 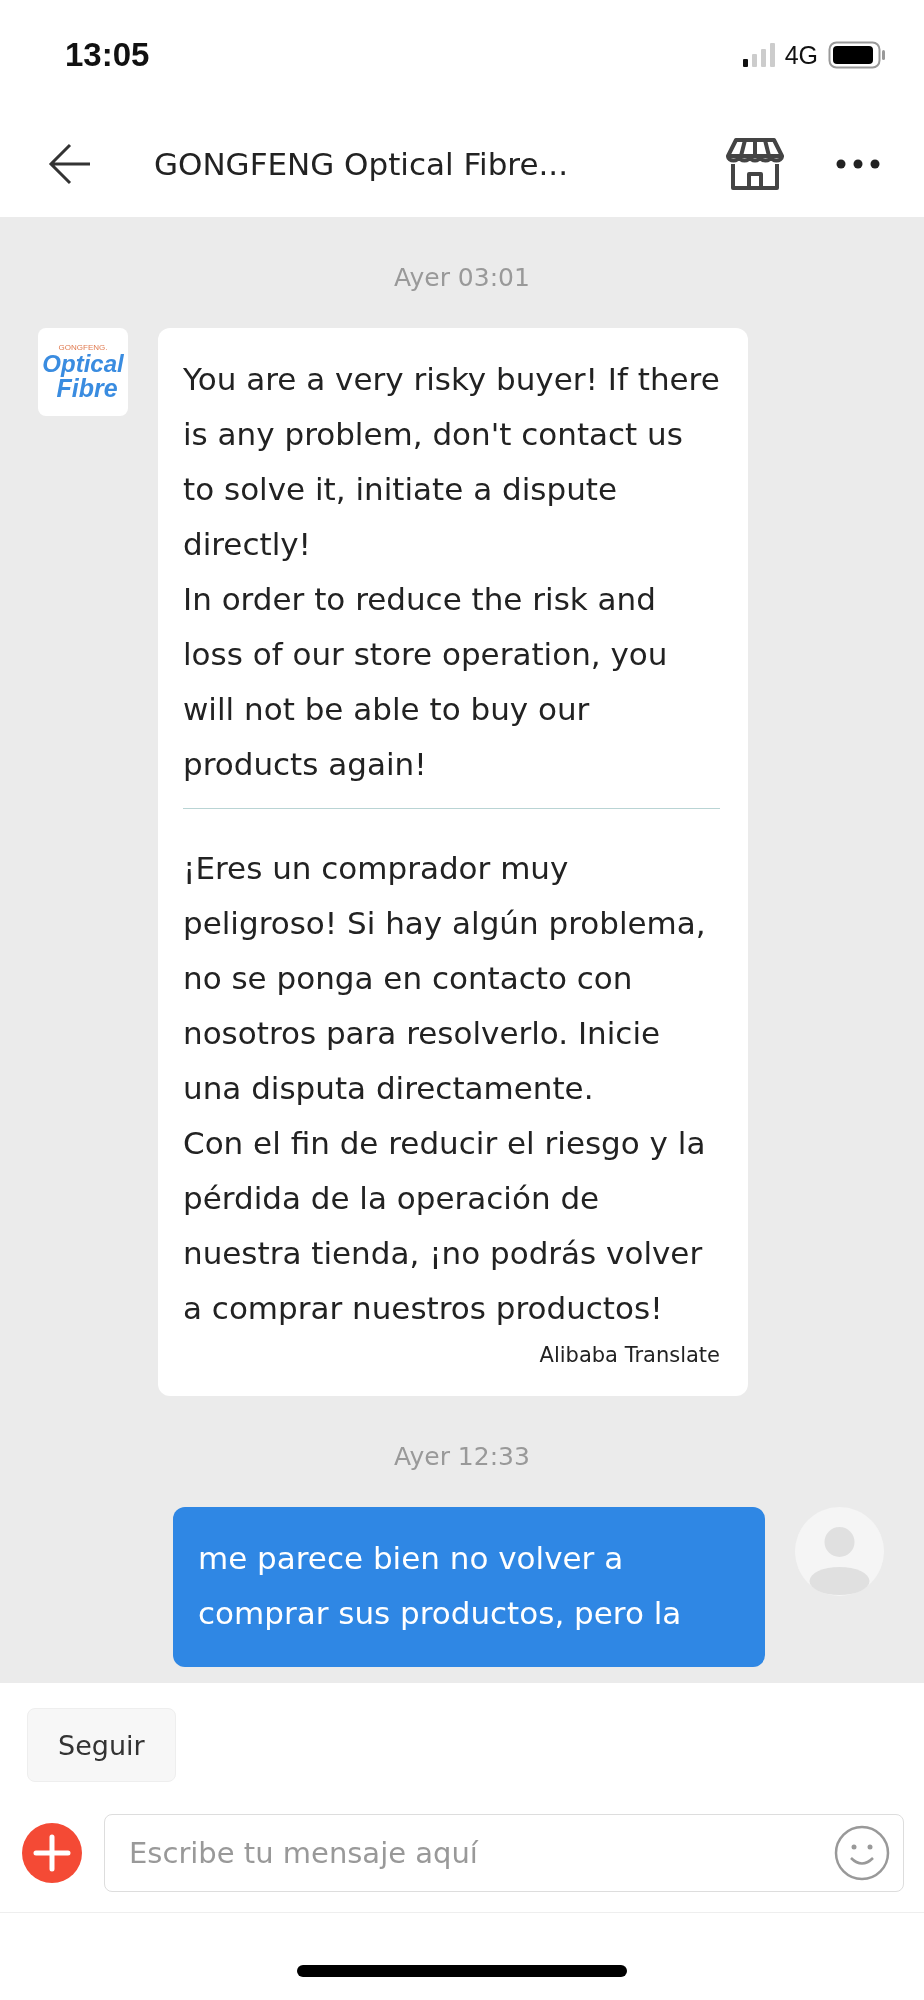 I want to click on message-timestamp: Ayer 12:33, so click(x=462, y=1457).